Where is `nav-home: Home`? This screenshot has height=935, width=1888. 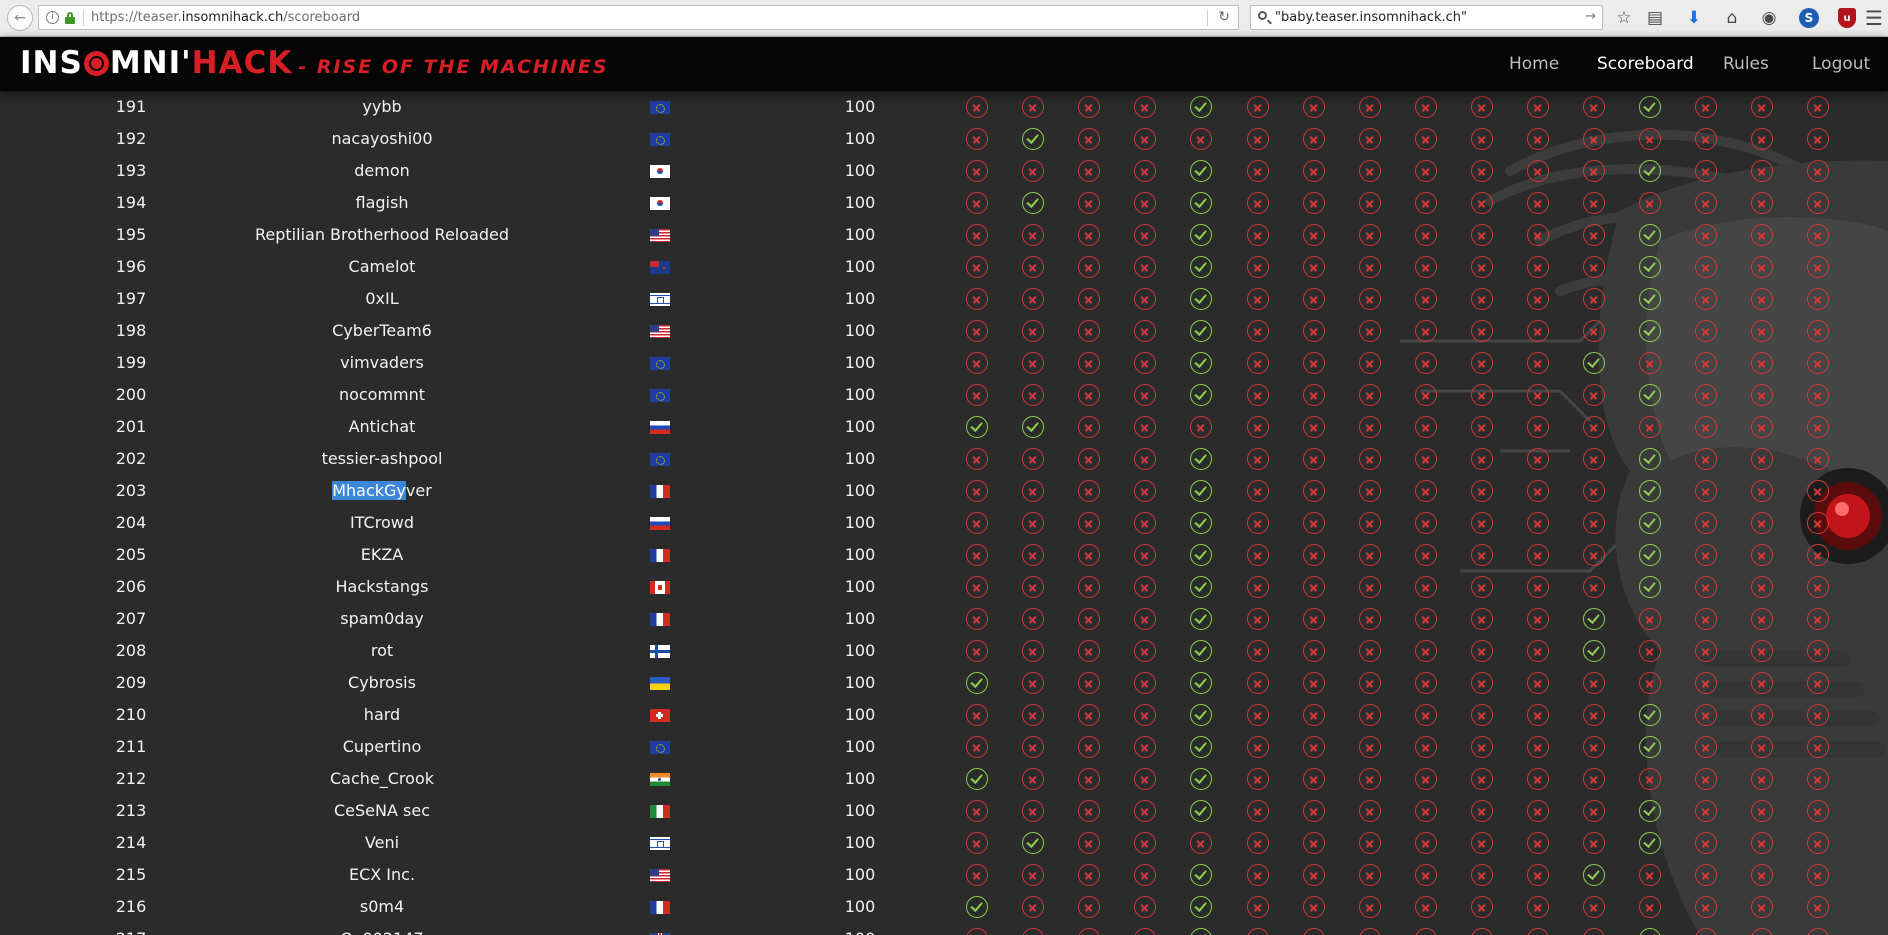 nav-home: Home is located at coordinates (1534, 64).